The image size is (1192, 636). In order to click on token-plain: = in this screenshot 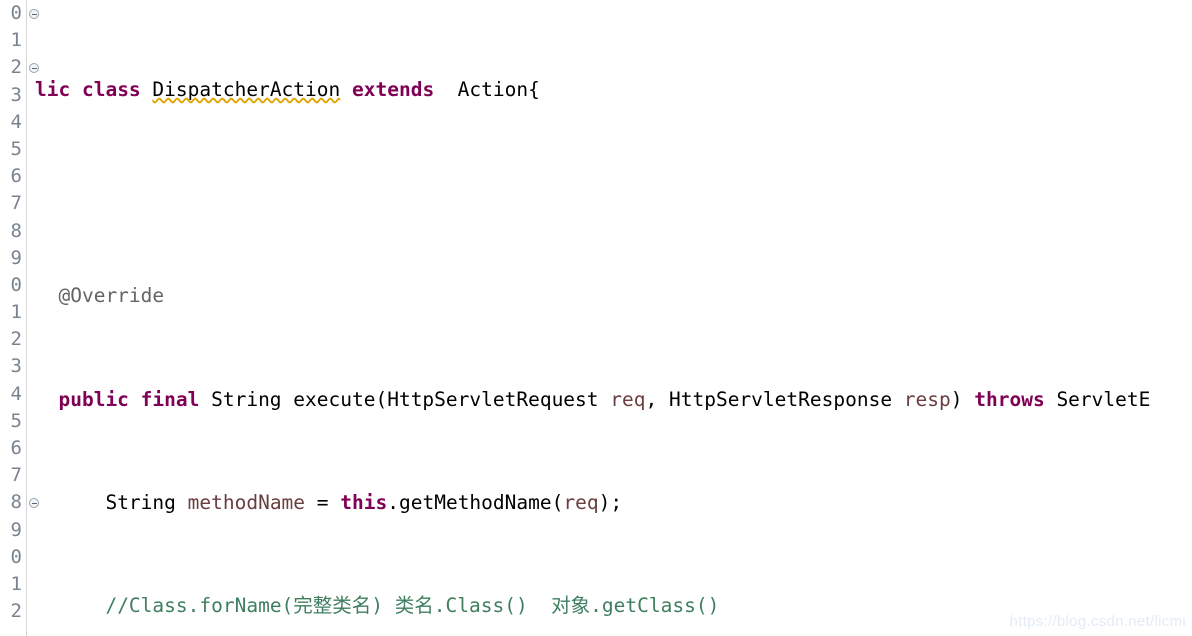, I will do `click(323, 502)`.